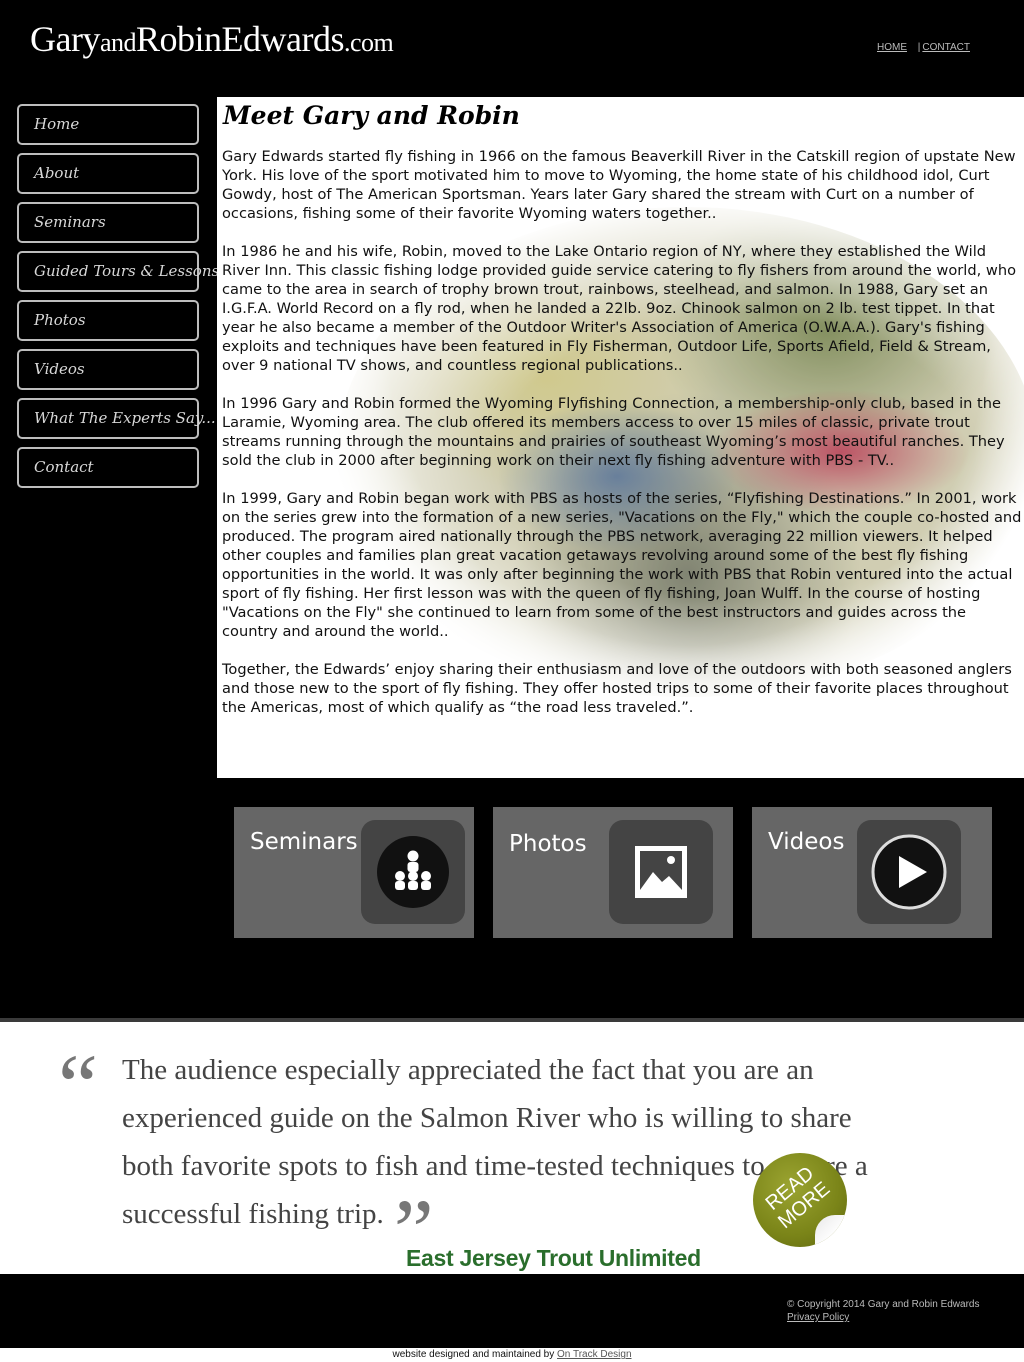 Image resolution: width=1024 pixels, height=1362 pixels. Describe the element at coordinates (354, 872) in the screenshot. I see `feature-seminars: Seminars` at that location.